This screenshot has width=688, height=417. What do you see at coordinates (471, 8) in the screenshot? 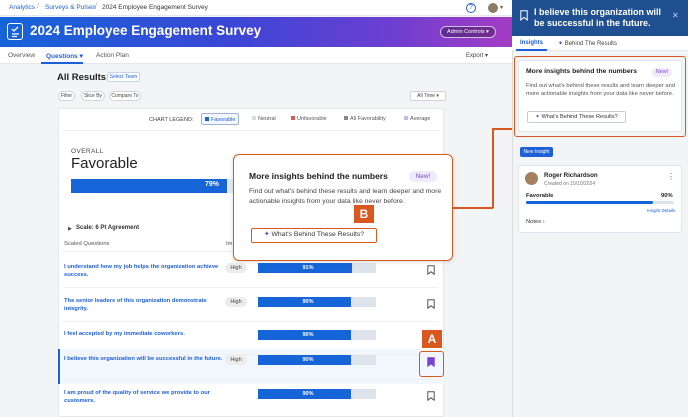
I see `help-icon: ?` at bounding box center [471, 8].